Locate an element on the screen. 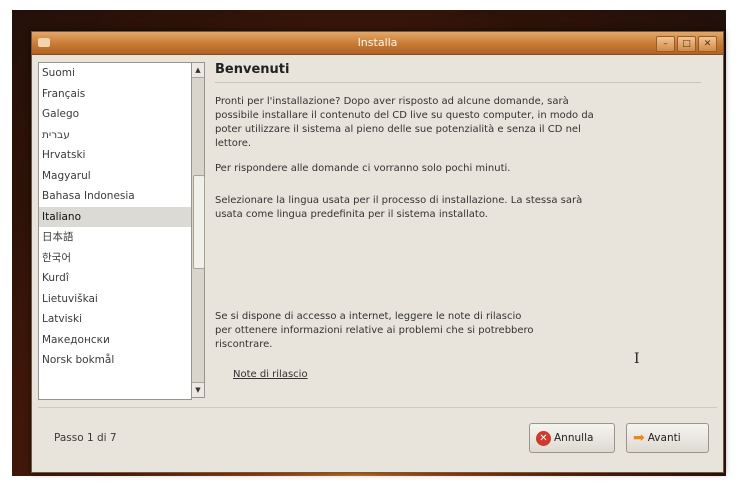  window-controls: – □ ✕ is located at coordinates (686, 44).